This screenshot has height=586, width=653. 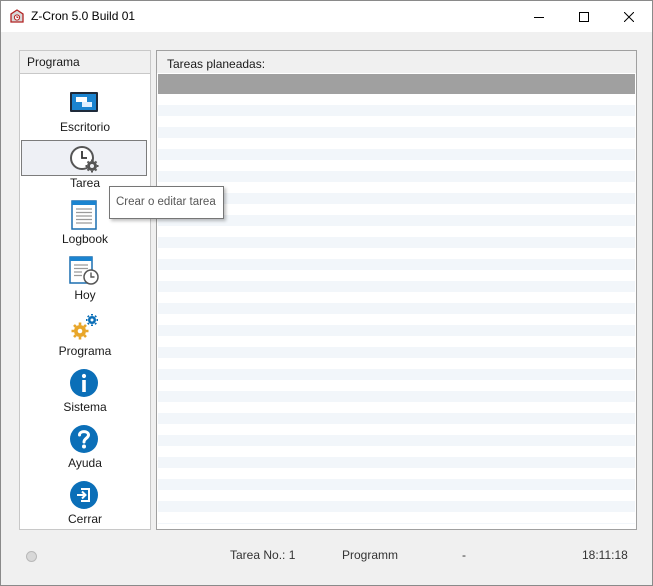 I want to click on minimize-icon, so click(x=539, y=17).